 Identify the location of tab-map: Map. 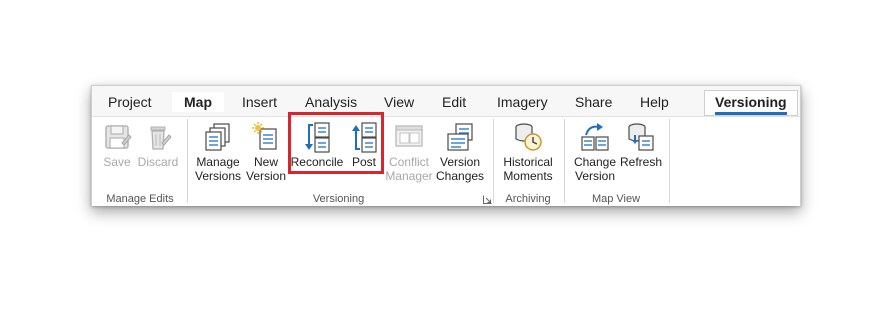
(198, 102).